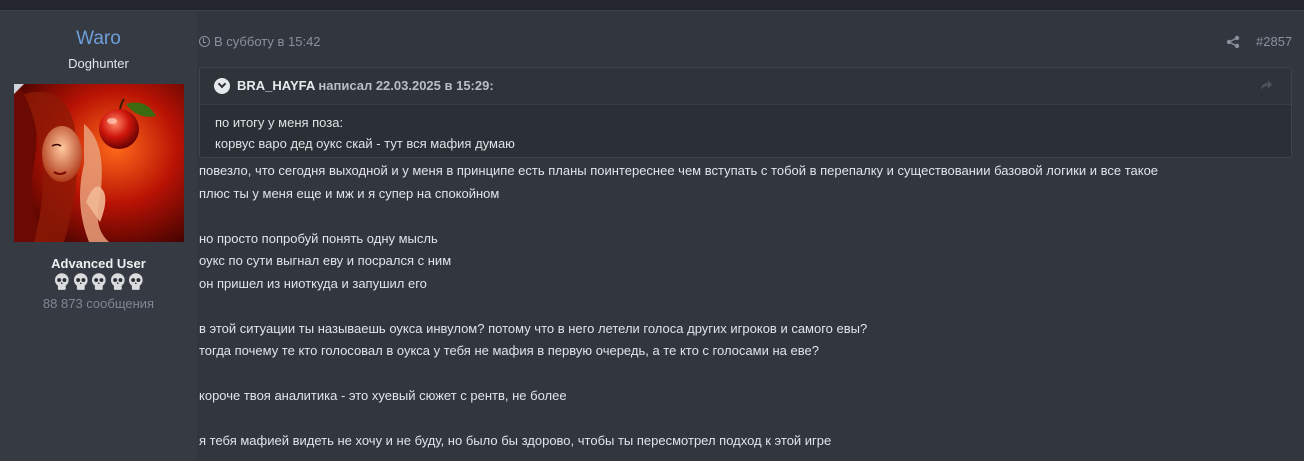  Describe the element at coordinates (318, 238) in the screenshot. I see `post-line: но просто попробуй понять одну мысль` at that location.